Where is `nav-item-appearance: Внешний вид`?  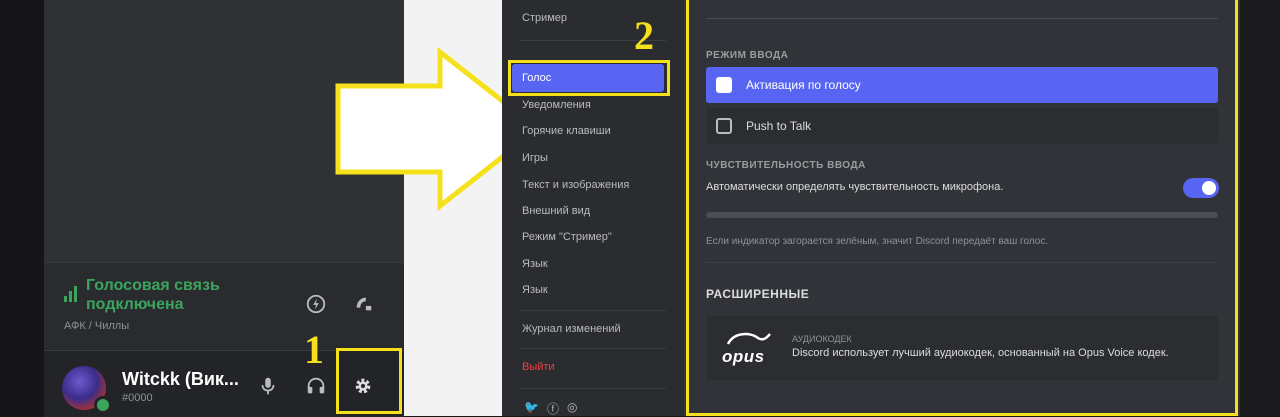
nav-item-appearance: Внешний вид is located at coordinates (556, 211).